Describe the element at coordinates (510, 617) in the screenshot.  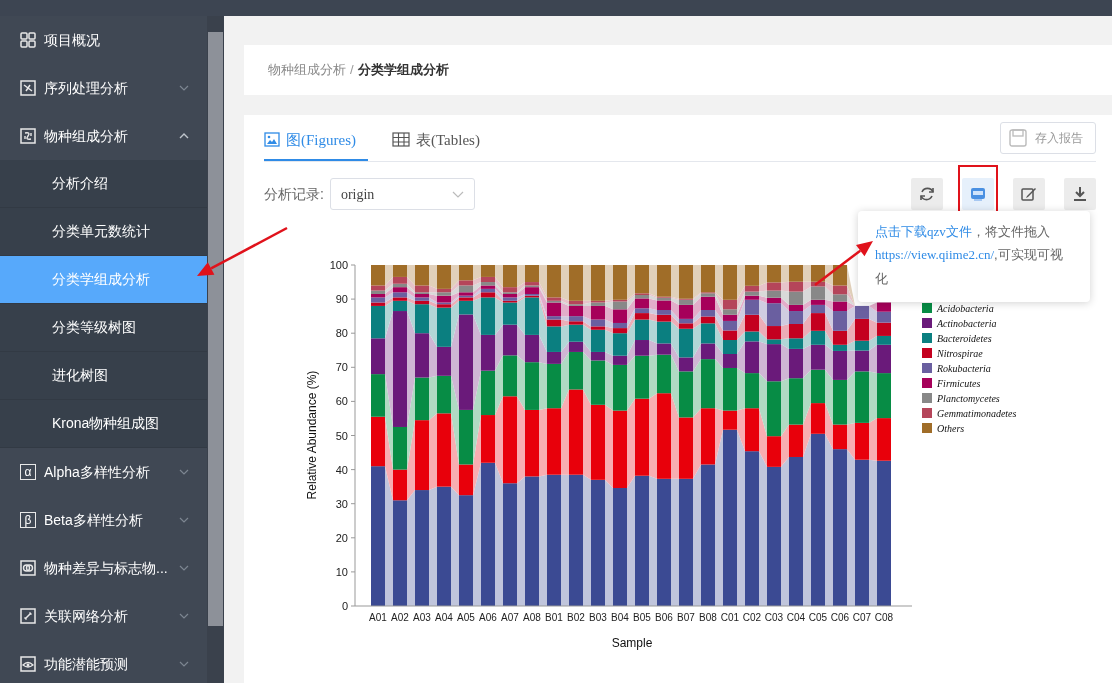
I see `tick-label: A07` at that location.